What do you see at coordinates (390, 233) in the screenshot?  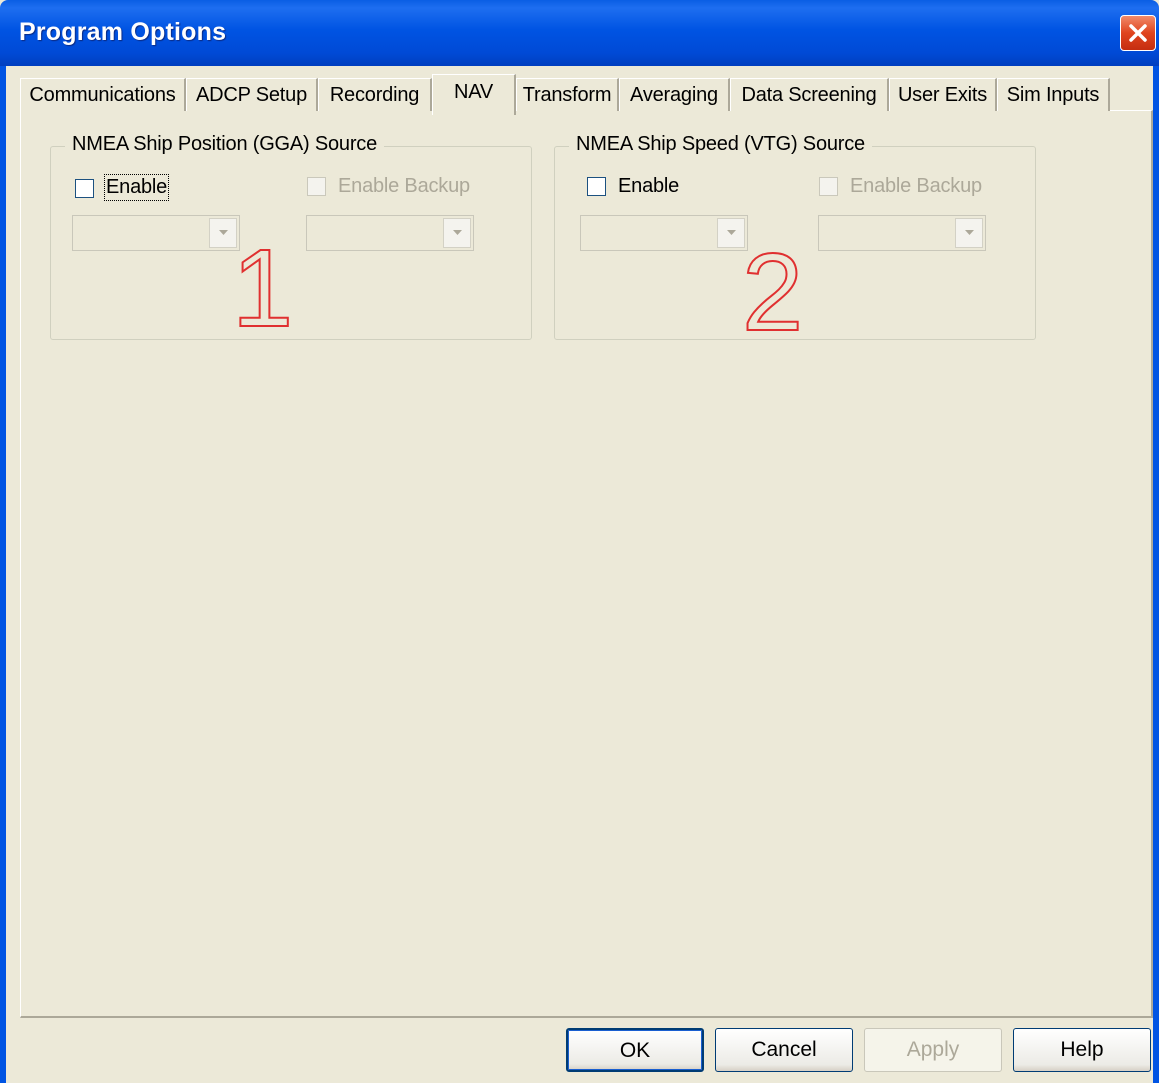 I see `gga-backup-dropdown` at bounding box center [390, 233].